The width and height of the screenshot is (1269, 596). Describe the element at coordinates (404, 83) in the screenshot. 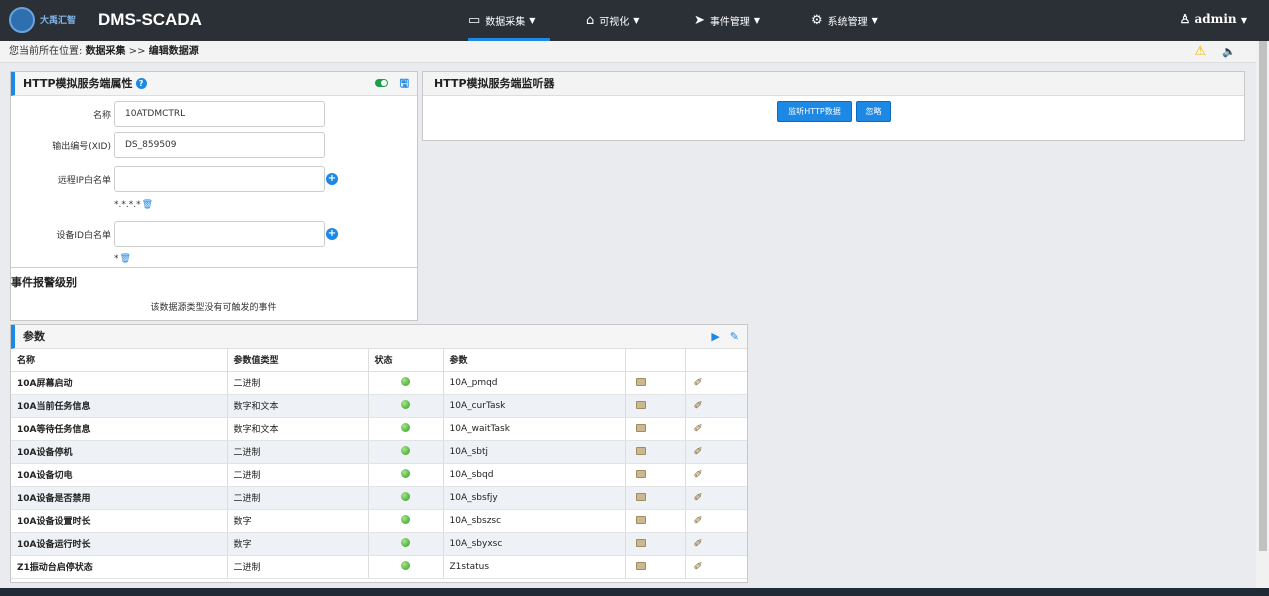

I see `save-icon: 🖫` at that location.